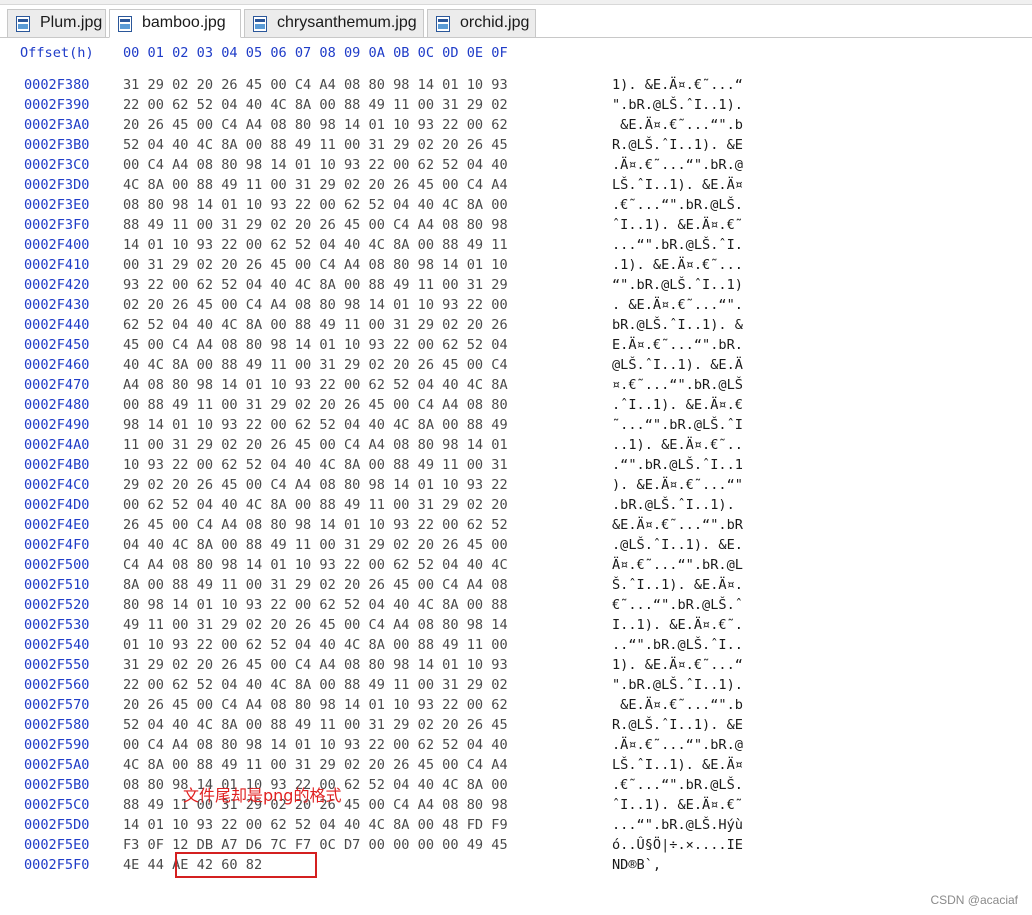 This screenshot has height=915, width=1032. What do you see at coordinates (57, 325) in the screenshot?
I see `row-offset: 0002F440` at bounding box center [57, 325].